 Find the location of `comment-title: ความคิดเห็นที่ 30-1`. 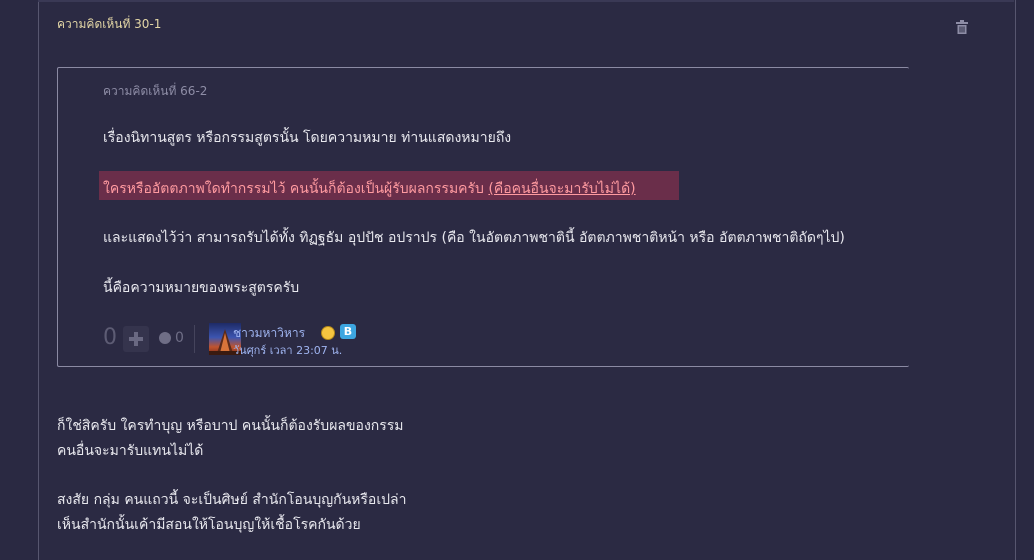

comment-title: ความคิดเห็นที่ 30-1 is located at coordinates (109, 24).